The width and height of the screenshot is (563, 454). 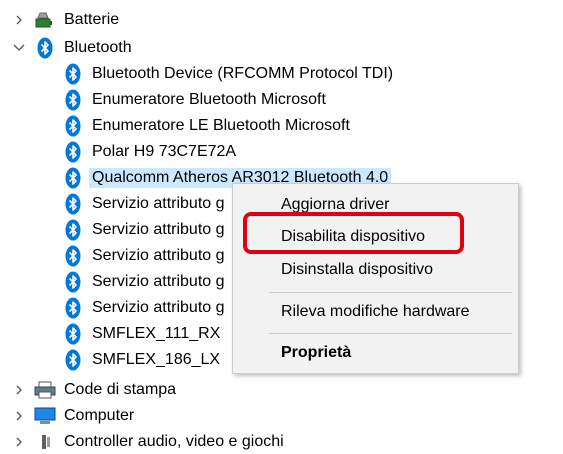 I want to click on menu-item-label: Proprietà, so click(x=316, y=352).